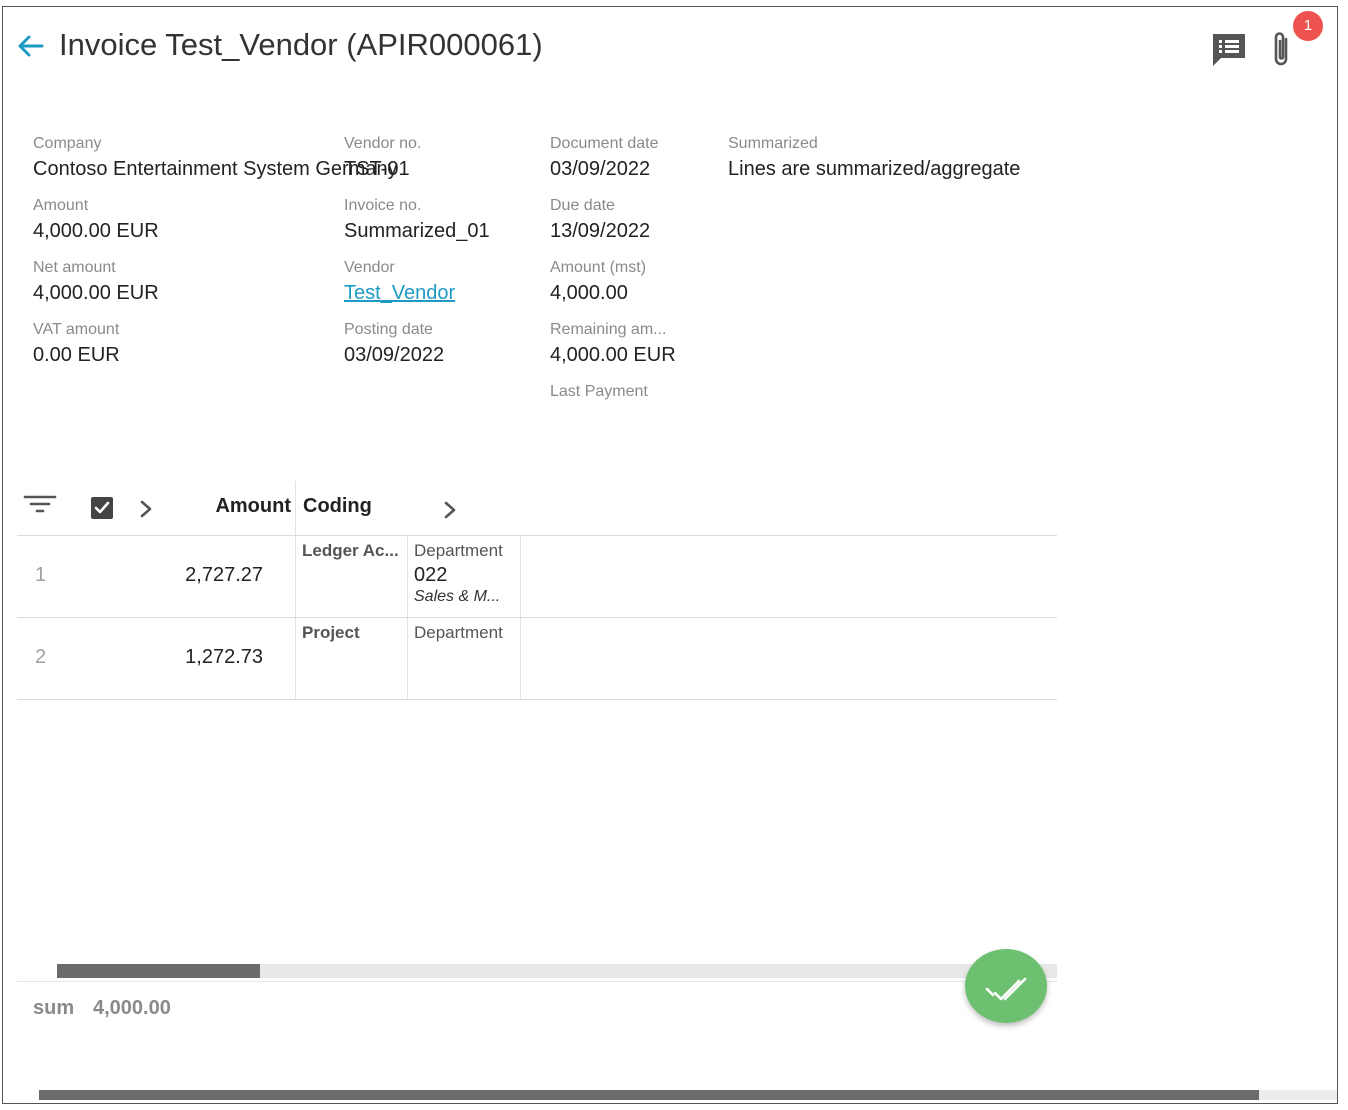 This screenshot has width=1348, height=1110. Describe the element at coordinates (388, 329) in the screenshot. I see `posting-date-label: Posting date` at that location.